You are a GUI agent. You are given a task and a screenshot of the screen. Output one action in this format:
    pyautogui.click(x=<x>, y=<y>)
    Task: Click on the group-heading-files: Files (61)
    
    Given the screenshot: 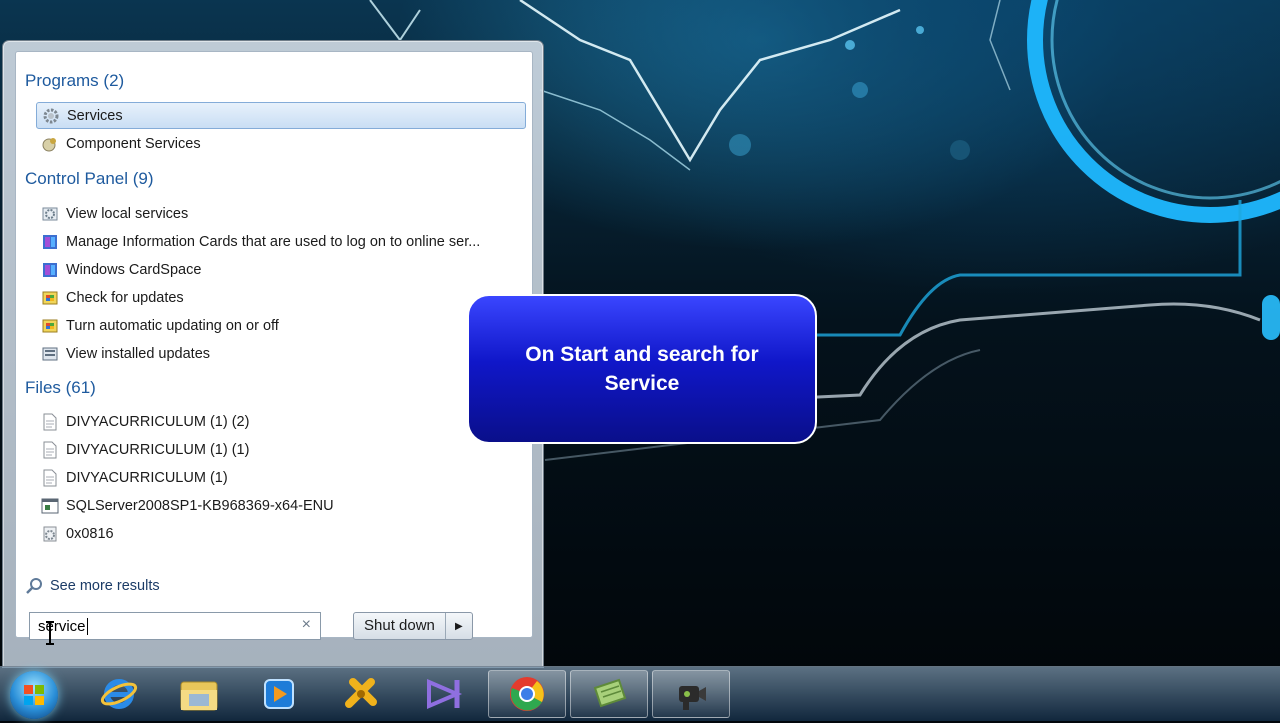 What is the action you would take?
    pyautogui.click(x=60, y=388)
    